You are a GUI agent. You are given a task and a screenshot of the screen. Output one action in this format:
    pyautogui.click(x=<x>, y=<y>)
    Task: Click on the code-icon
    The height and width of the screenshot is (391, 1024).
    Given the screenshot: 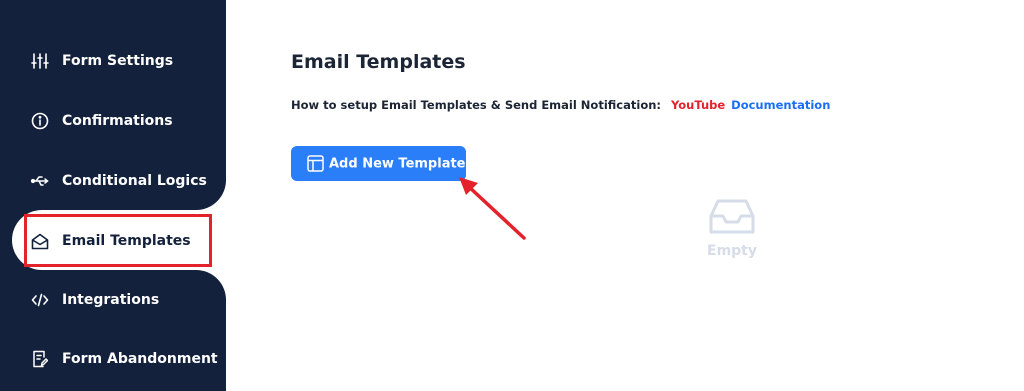 What is the action you would take?
    pyautogui.click(x=40, y=300)
    